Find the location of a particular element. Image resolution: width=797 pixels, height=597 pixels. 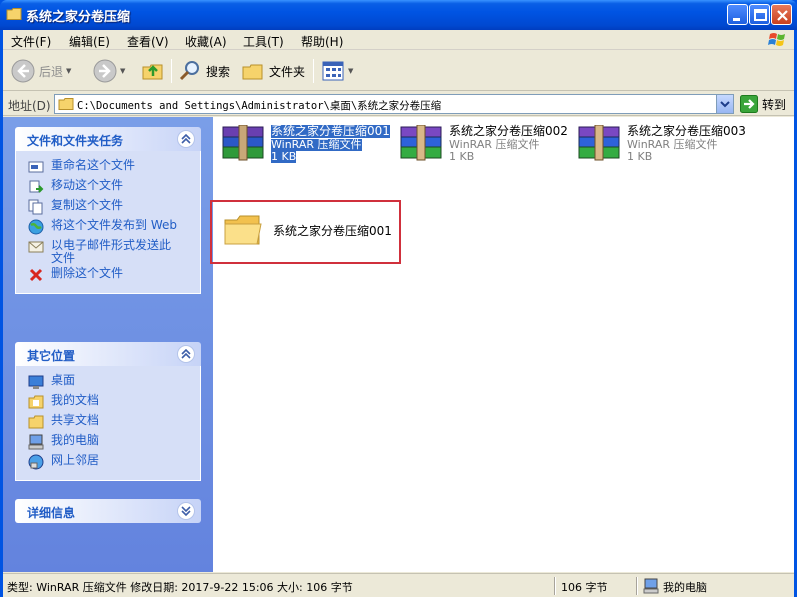

place-my-documents-label: 我的文档 is located at coordinates (75, 400).